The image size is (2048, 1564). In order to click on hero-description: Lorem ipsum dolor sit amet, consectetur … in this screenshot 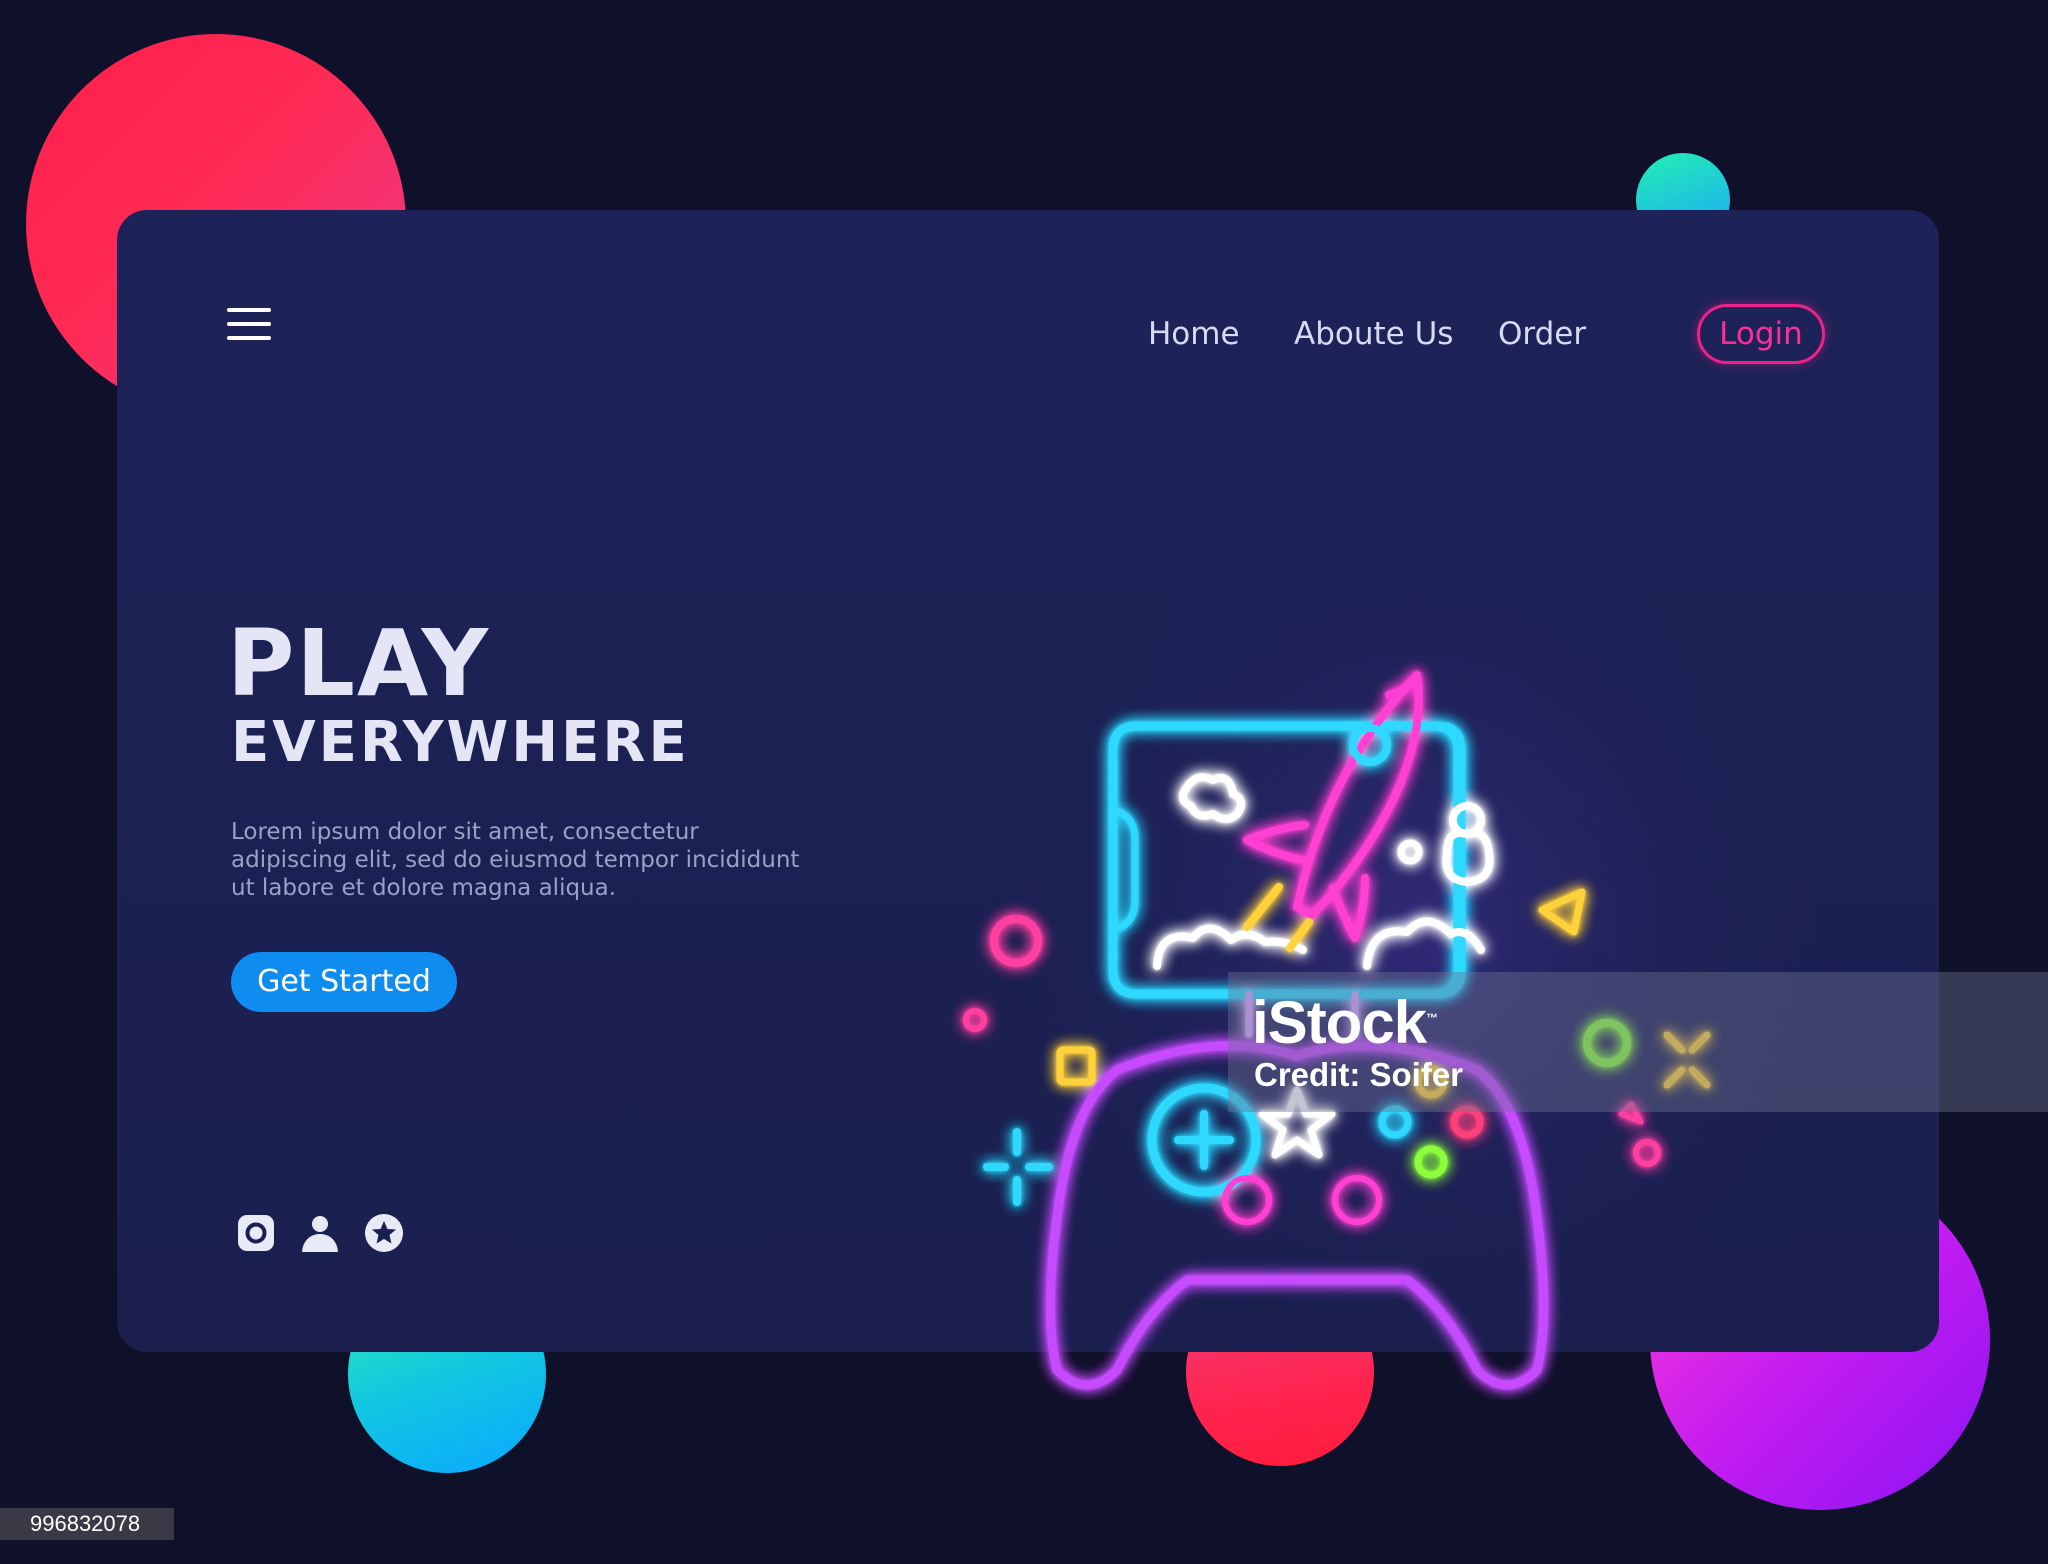, I will do `click(515, 860)`.